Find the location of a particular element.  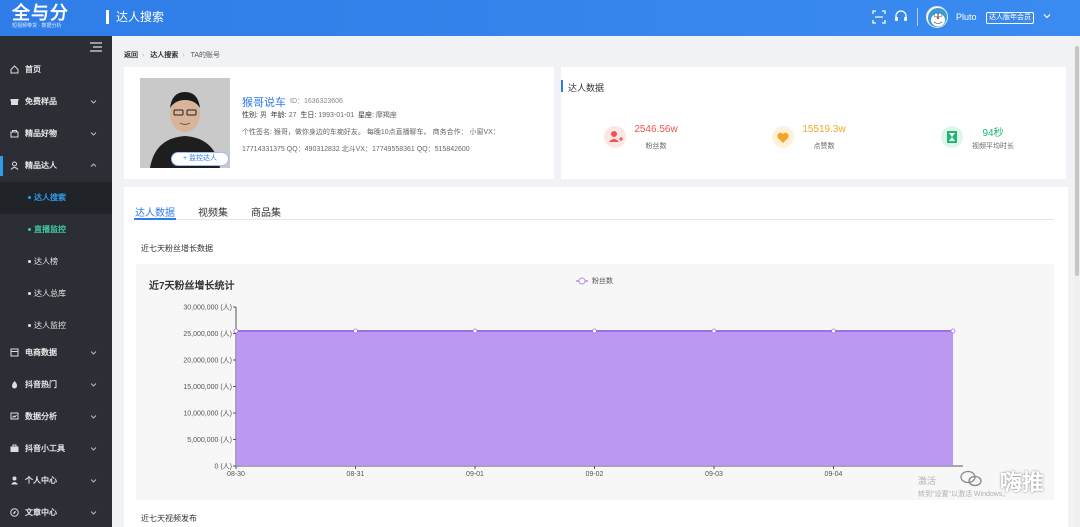

sidebar-item-profile: 个人中心 is located at coordinates (56, 481).